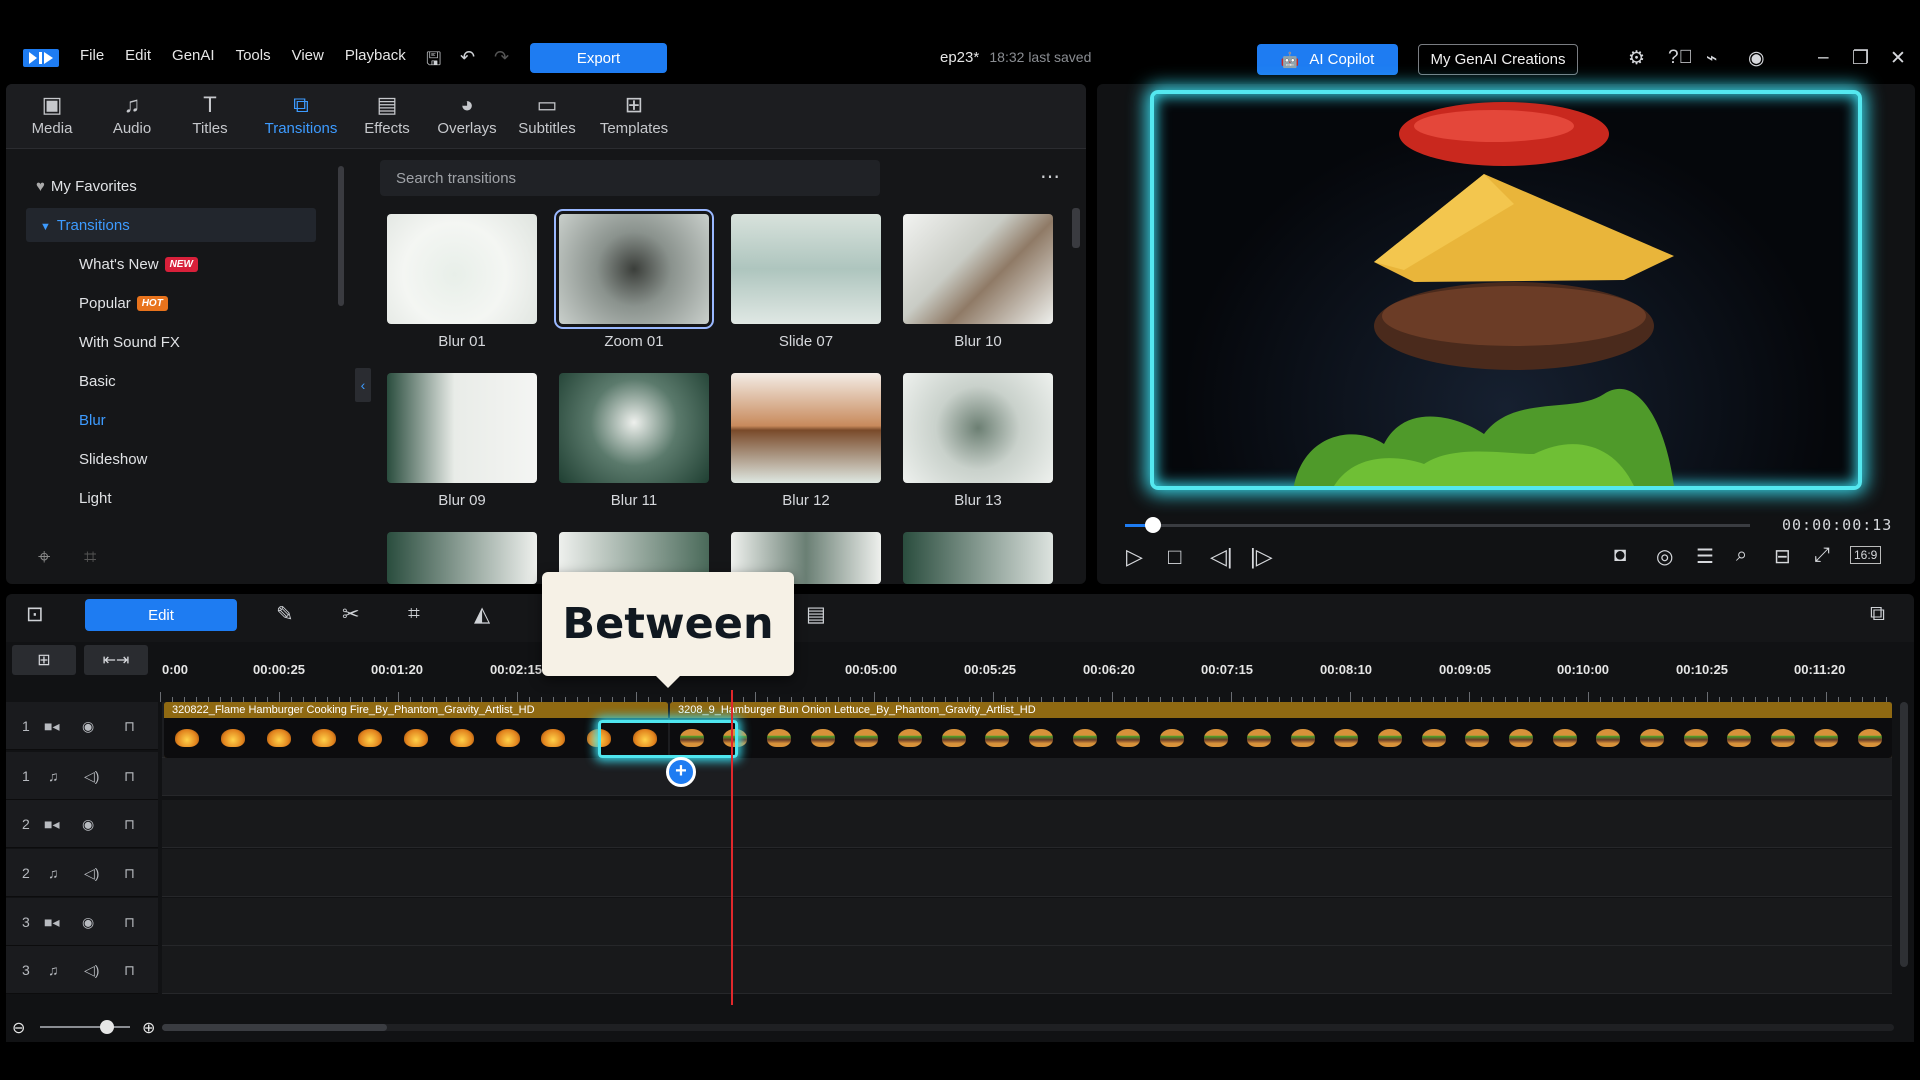  Describe the element at coordinates (668, 739) in the screenshot. I see `transition-drop-highlight` at that location.